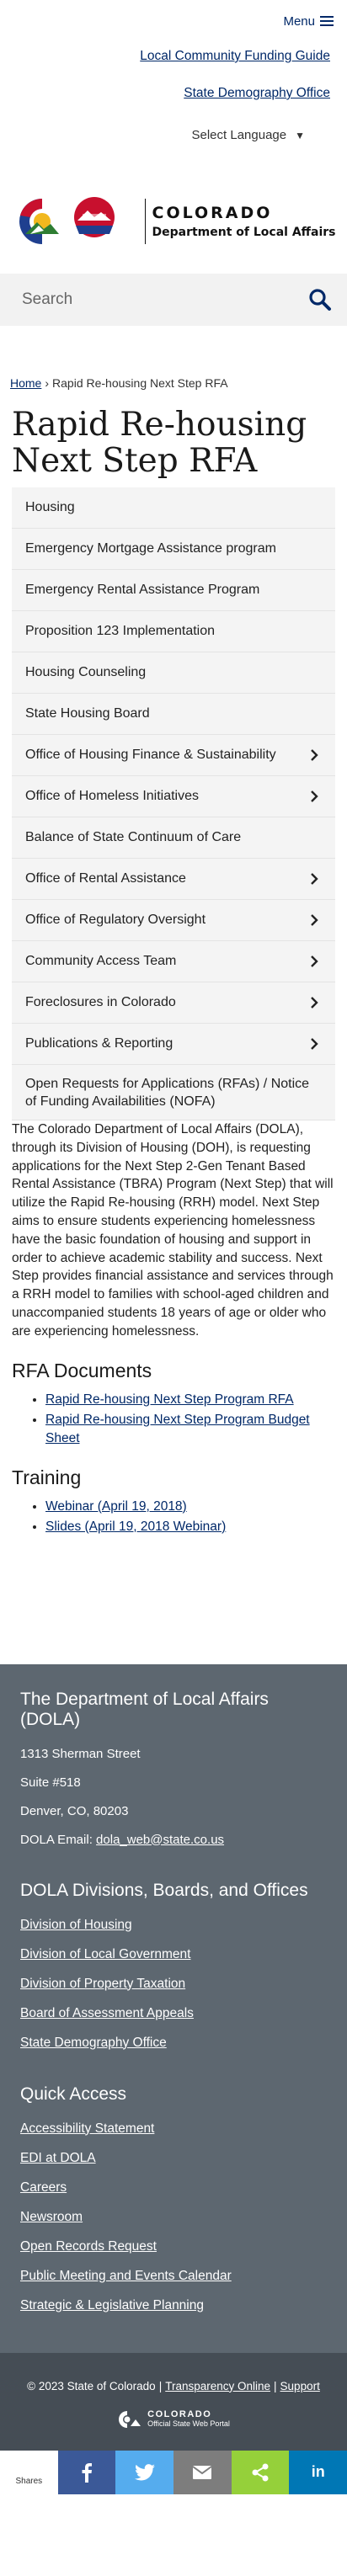 The height and width of the screenshot is (2576, 347). I want to click on search-input, so click(148, 300).